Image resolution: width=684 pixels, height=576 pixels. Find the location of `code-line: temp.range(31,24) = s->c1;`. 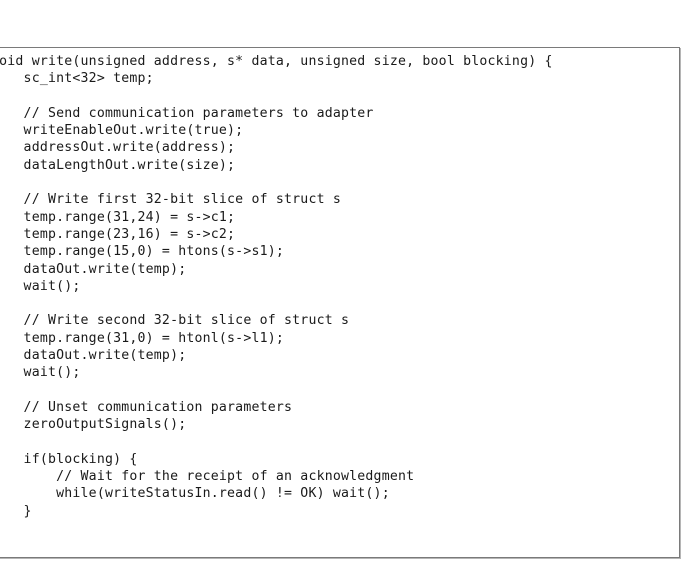

code-line: temp.range(31,24) = s->c1; is located at coordinates (118, 217).